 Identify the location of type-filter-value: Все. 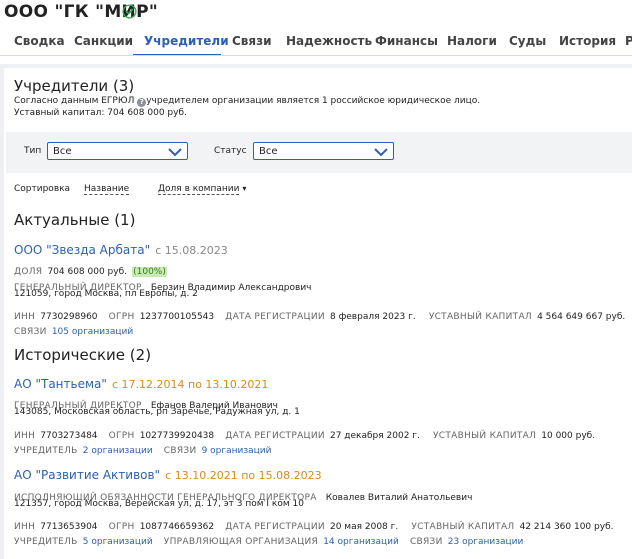
(62, 151).